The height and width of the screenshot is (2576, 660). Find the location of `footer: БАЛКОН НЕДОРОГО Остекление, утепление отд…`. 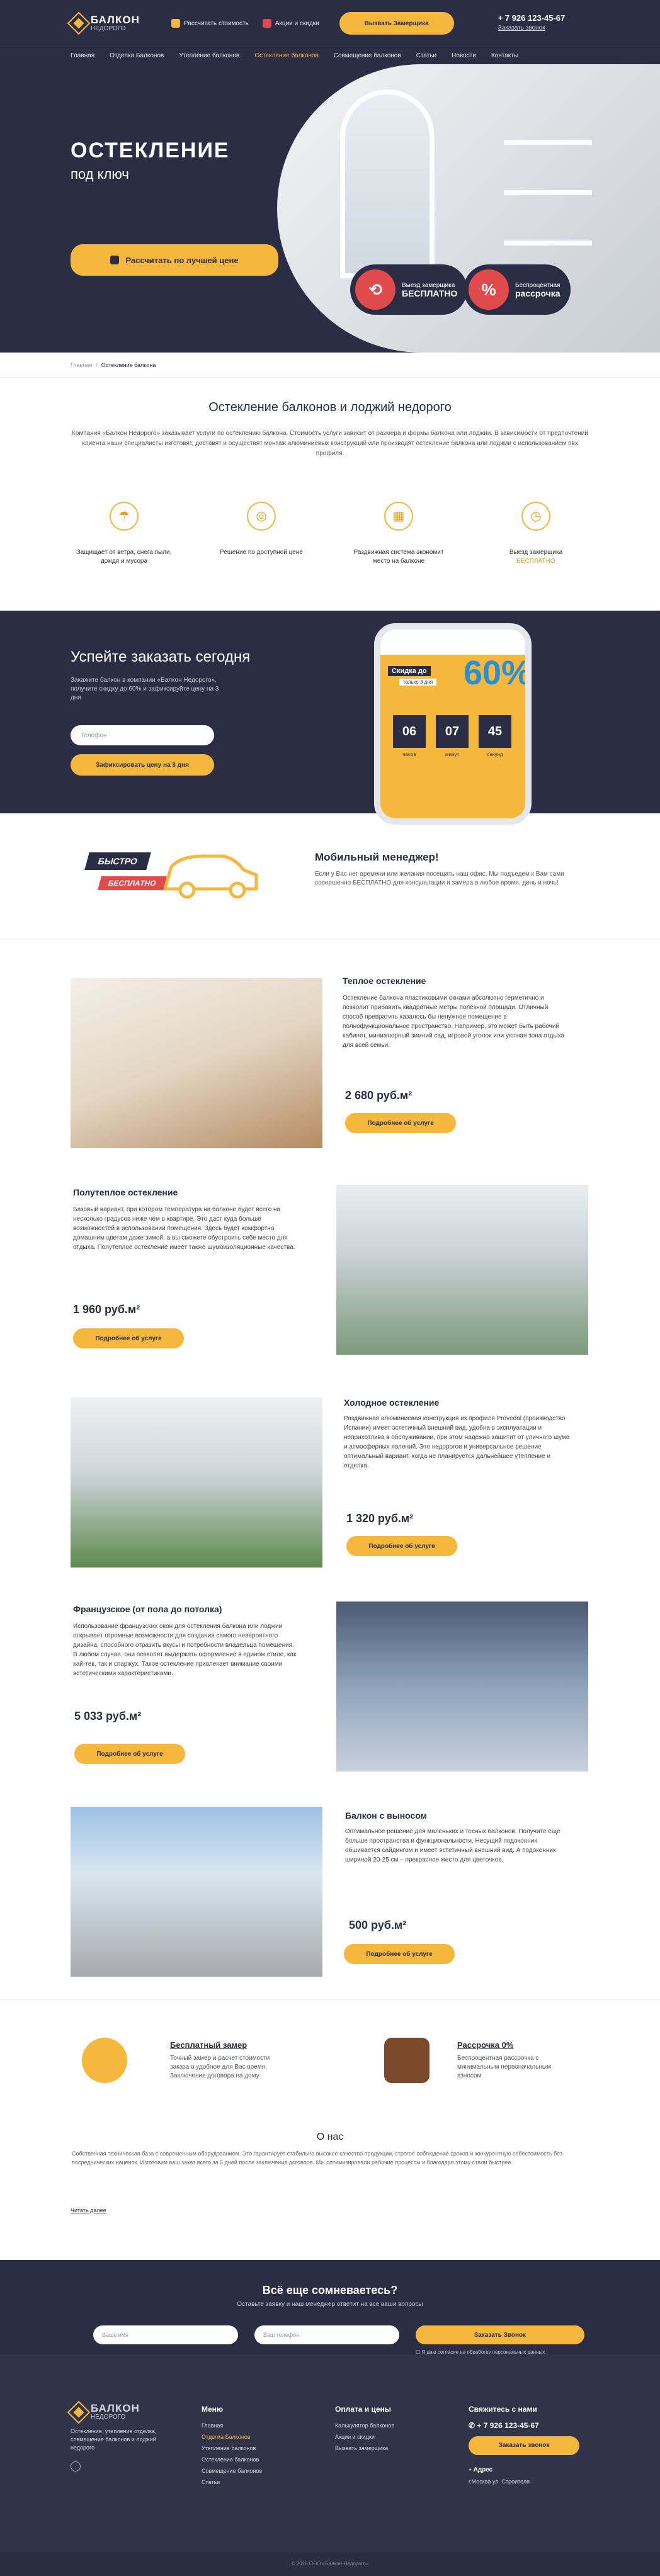

footer: БАЛКОН НЕДОРОГО Остекление, утепление отд… is located at coordinates (330, 2465).